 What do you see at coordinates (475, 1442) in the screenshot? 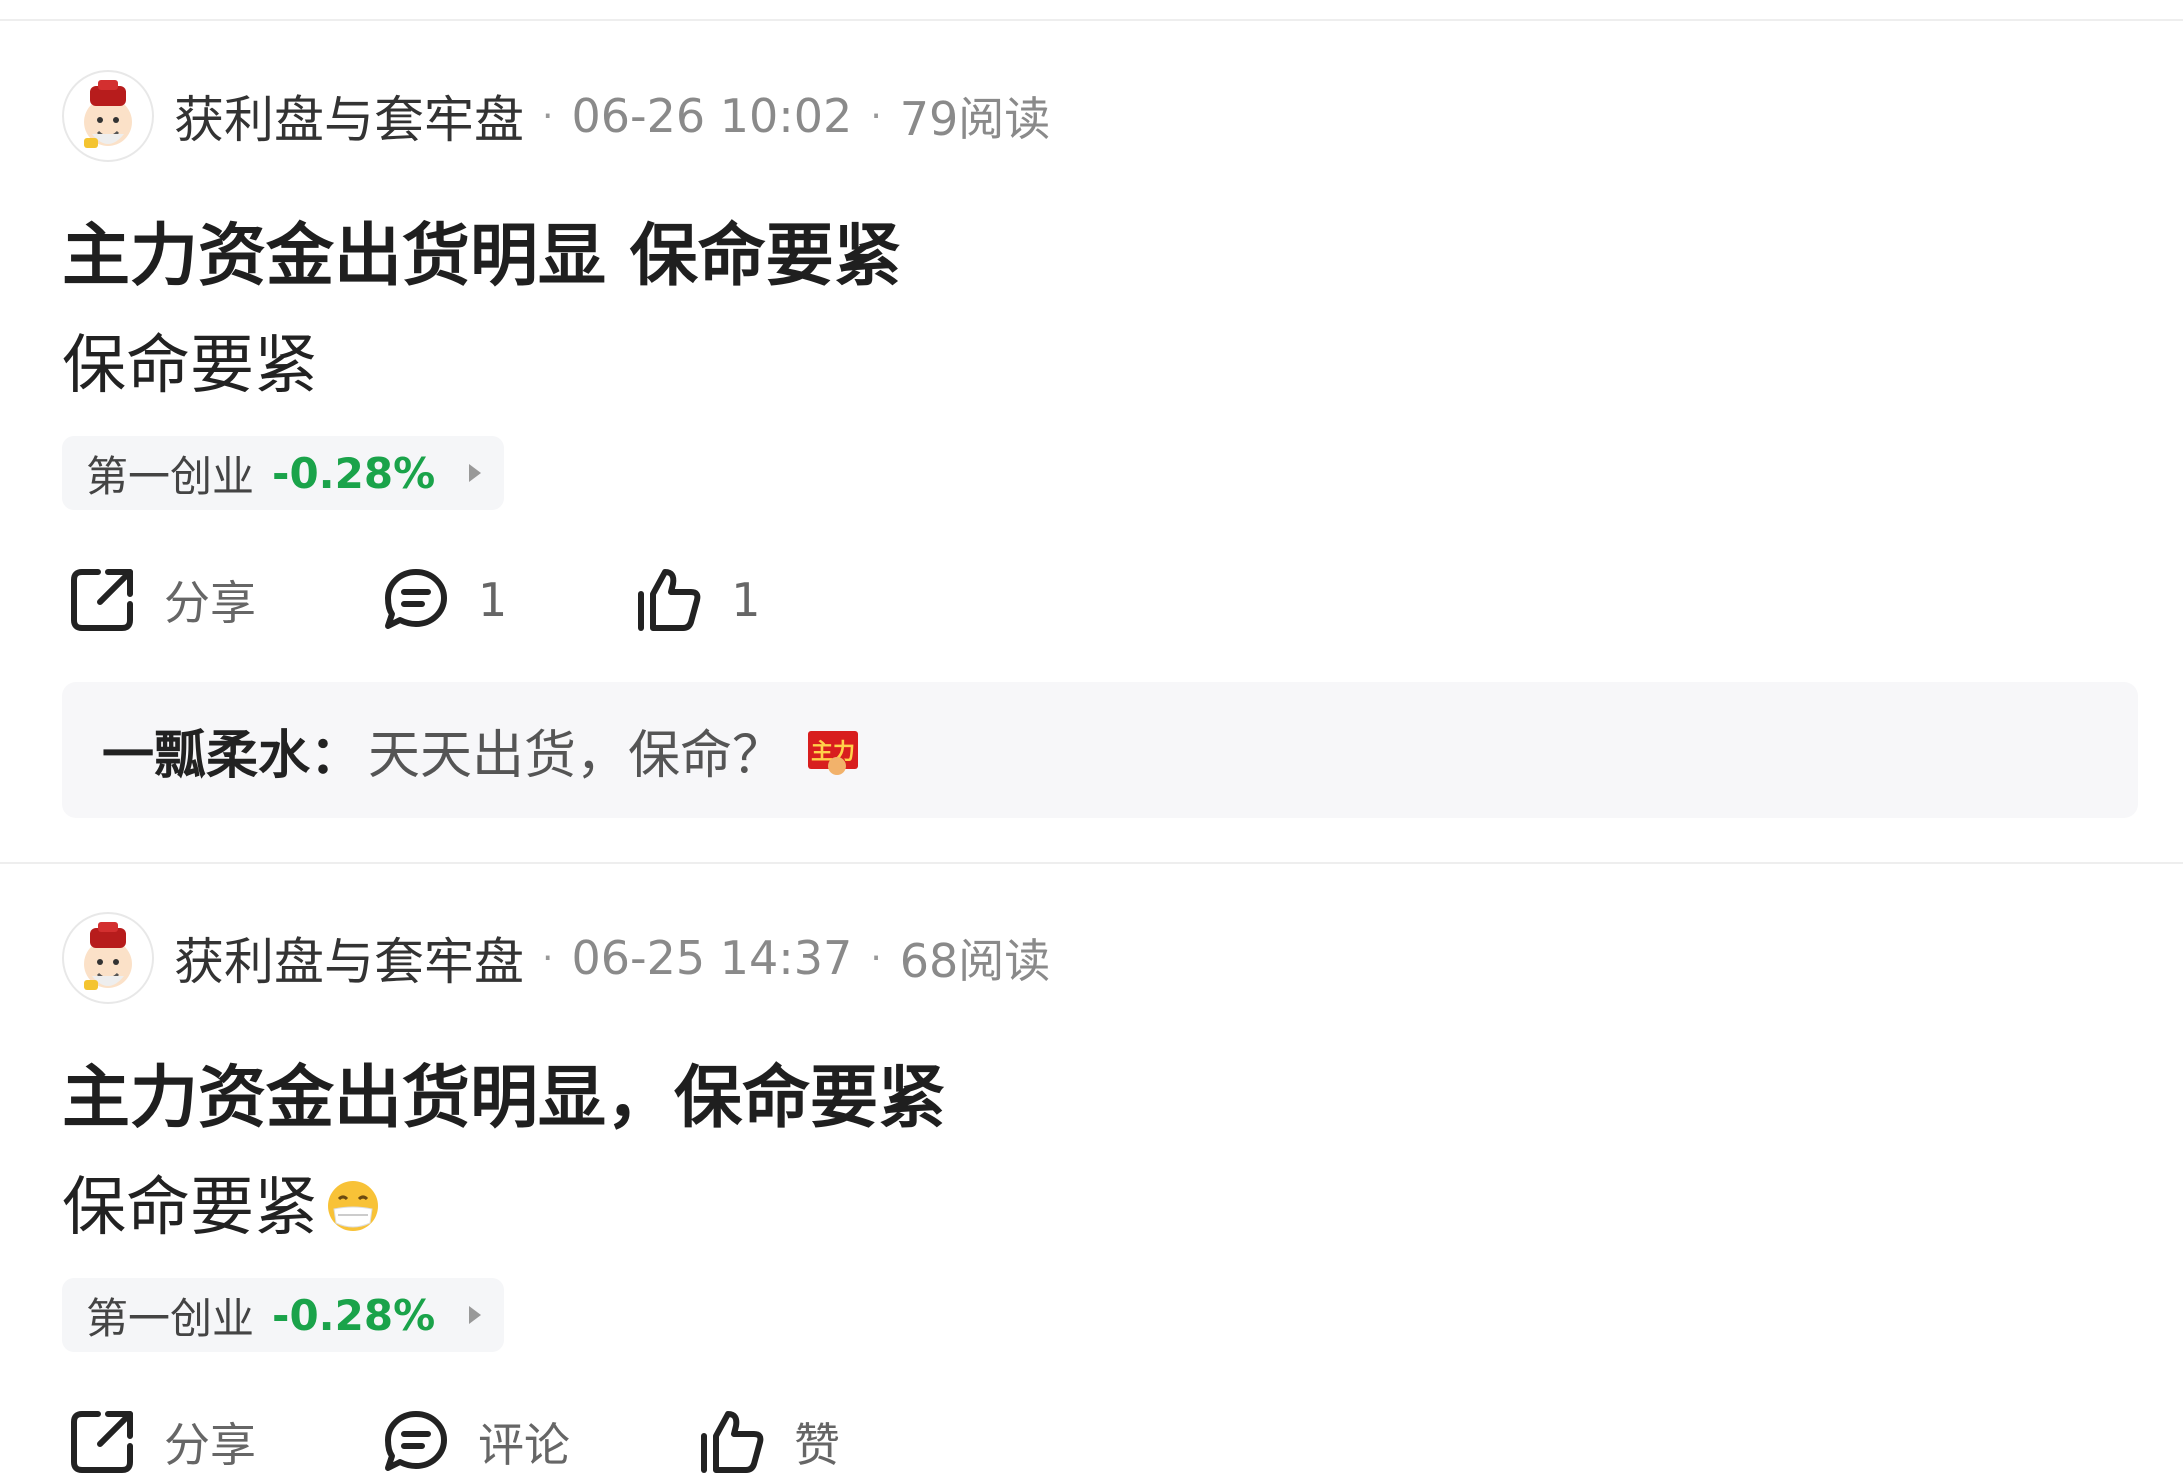
I see `comment-button: 评论` at bounding box center [475, 1442].